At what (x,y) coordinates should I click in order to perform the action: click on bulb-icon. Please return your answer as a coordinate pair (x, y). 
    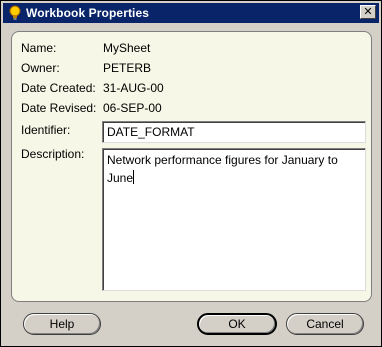
    Looking at the image, I should click on (15, 13).